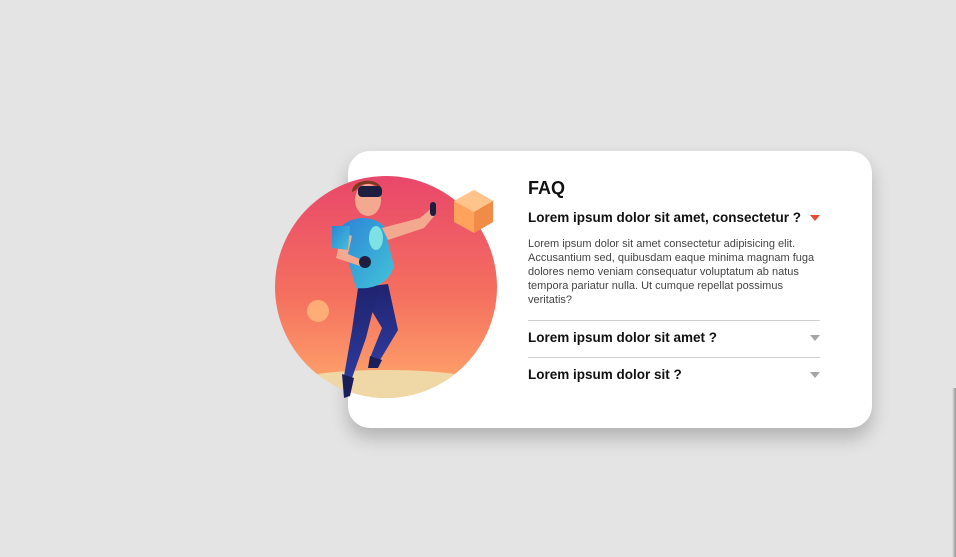 The height and width of the screenshot is (557, 956). I want to click on faq-question-2: Lorem ipsum dolor sit amet ?, so click(674, 338).